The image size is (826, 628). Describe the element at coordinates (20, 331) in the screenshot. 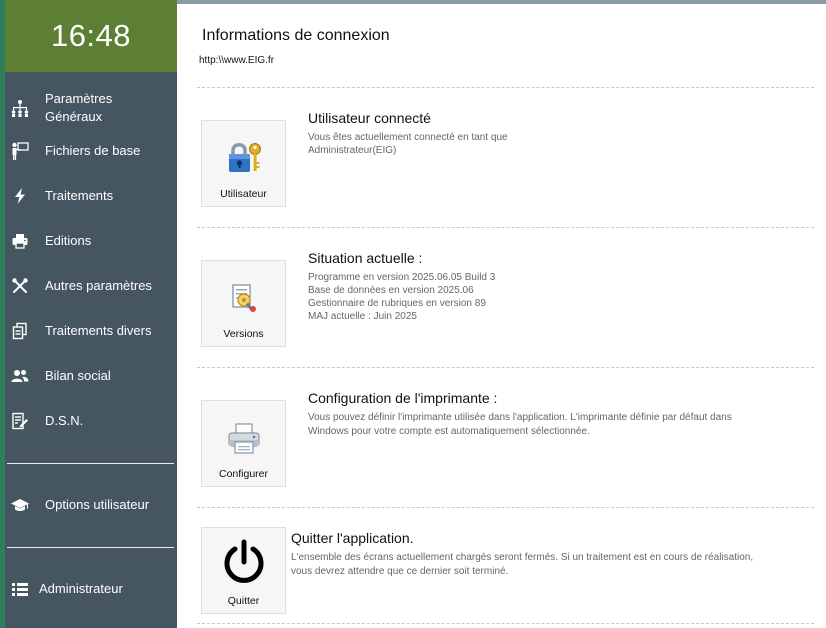

I see `documents-icon` at that location.